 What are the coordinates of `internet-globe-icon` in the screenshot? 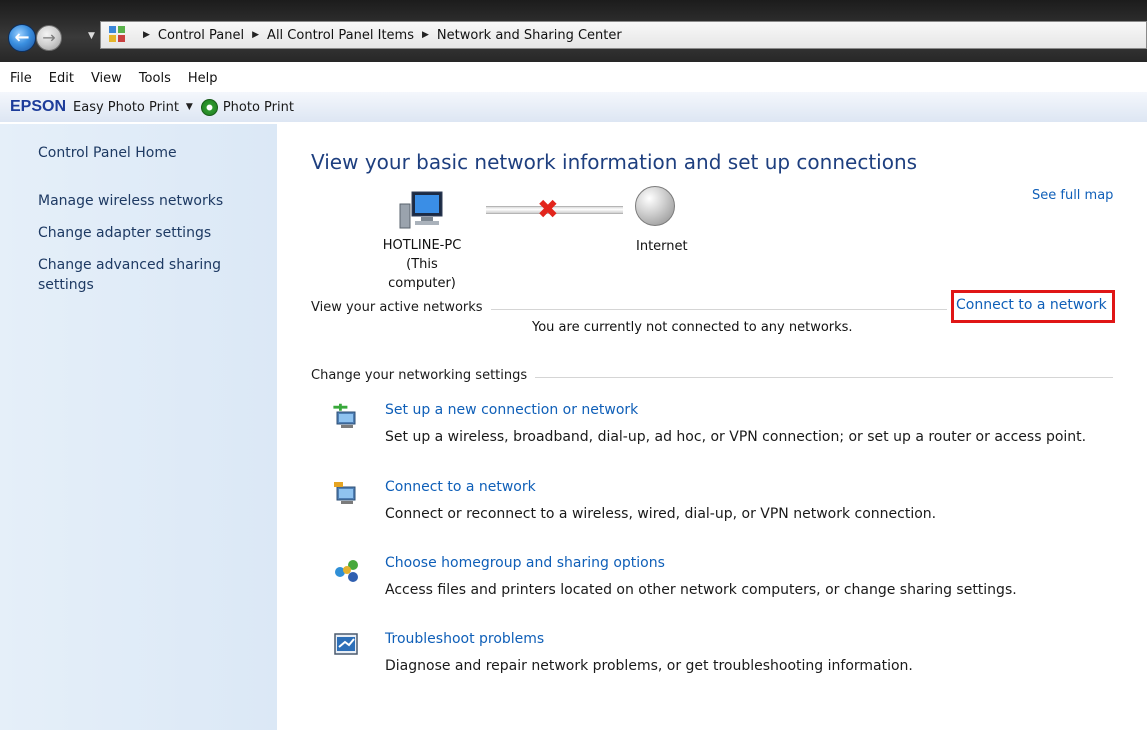 It's located at (655, 206).